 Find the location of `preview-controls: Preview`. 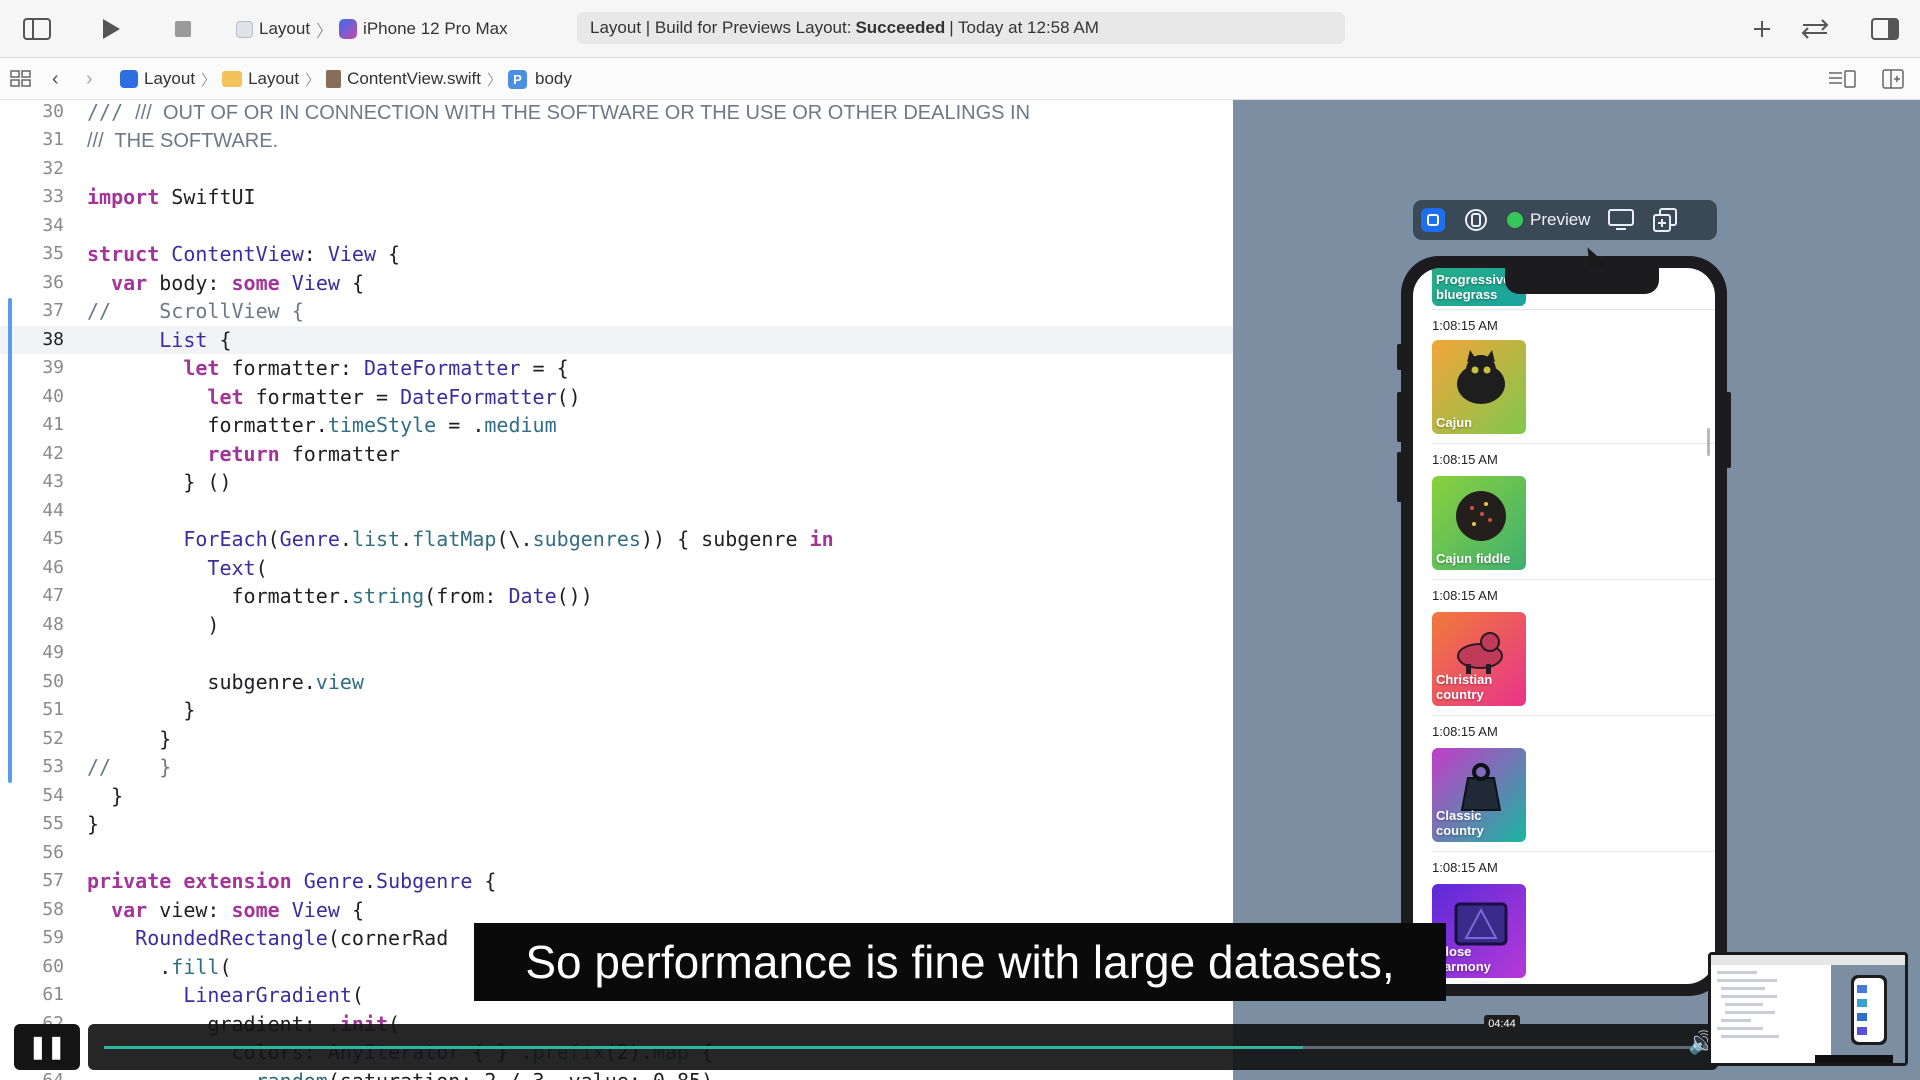

preview-controls: Preview is located at coordinates (1565, 220).